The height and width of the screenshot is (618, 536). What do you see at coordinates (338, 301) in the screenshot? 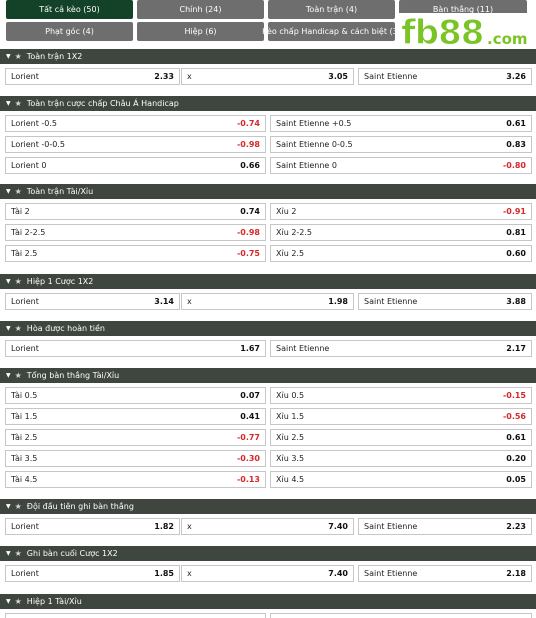
I see `odds-value: 1.98` at bounding box center [338, 301].